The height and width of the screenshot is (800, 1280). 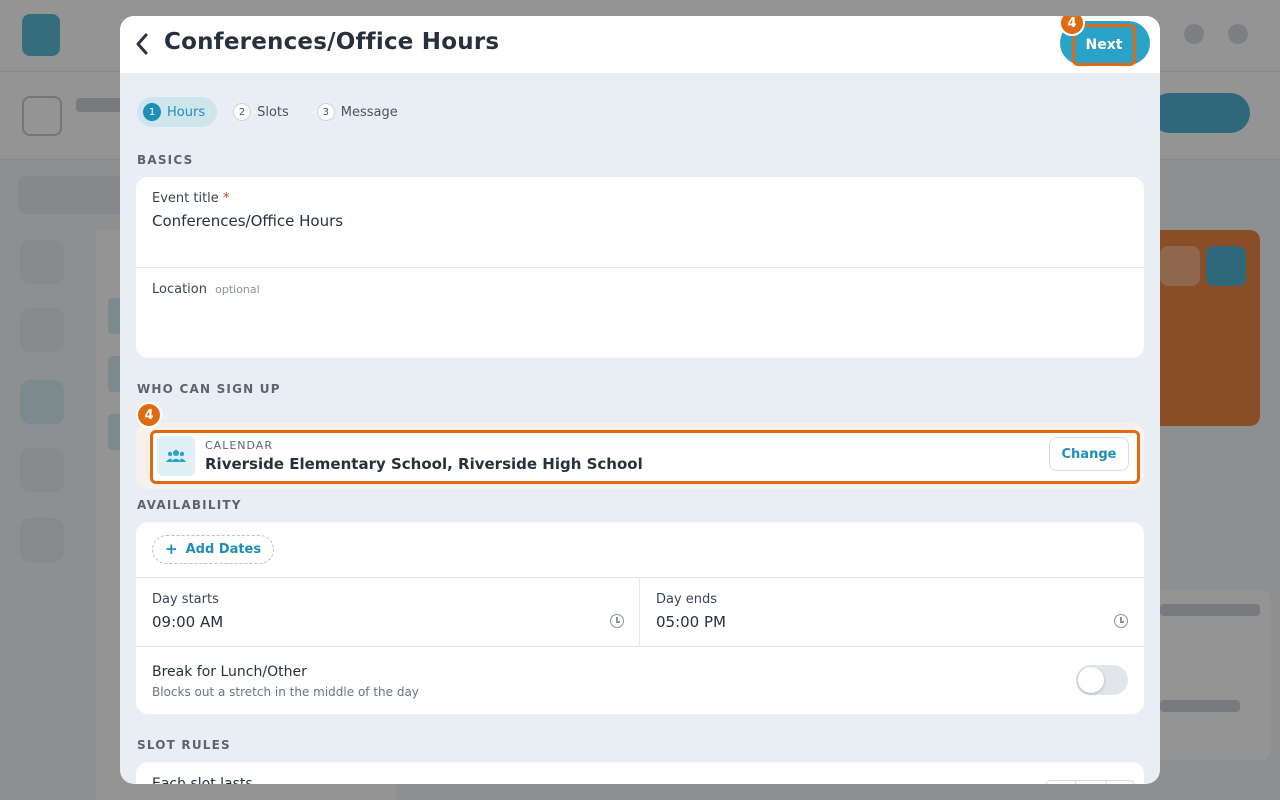 What do you see at coordinates (388, 612) in the screenshot?
I see `day-starts-field: Day starts 09:00 AM` at bounding box center [388, 612].